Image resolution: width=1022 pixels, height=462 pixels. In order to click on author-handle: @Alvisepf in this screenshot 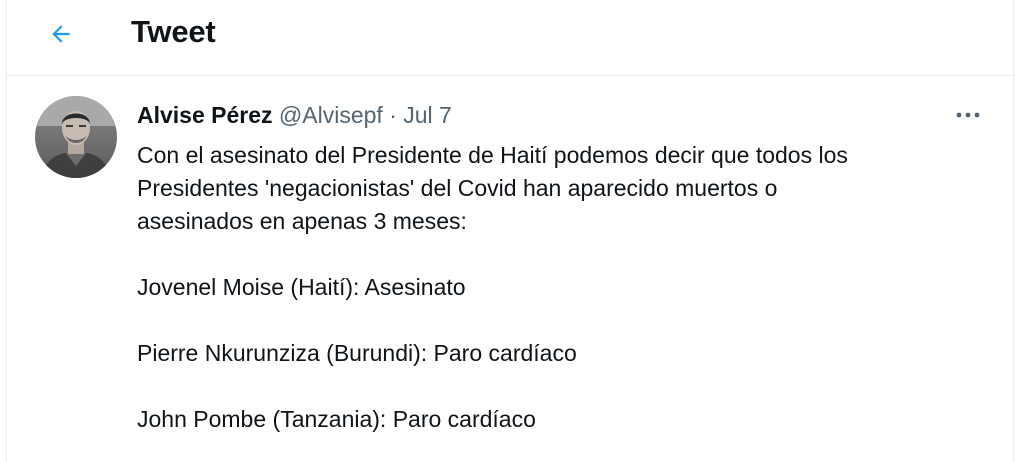, I will do `click(331, 115)`.